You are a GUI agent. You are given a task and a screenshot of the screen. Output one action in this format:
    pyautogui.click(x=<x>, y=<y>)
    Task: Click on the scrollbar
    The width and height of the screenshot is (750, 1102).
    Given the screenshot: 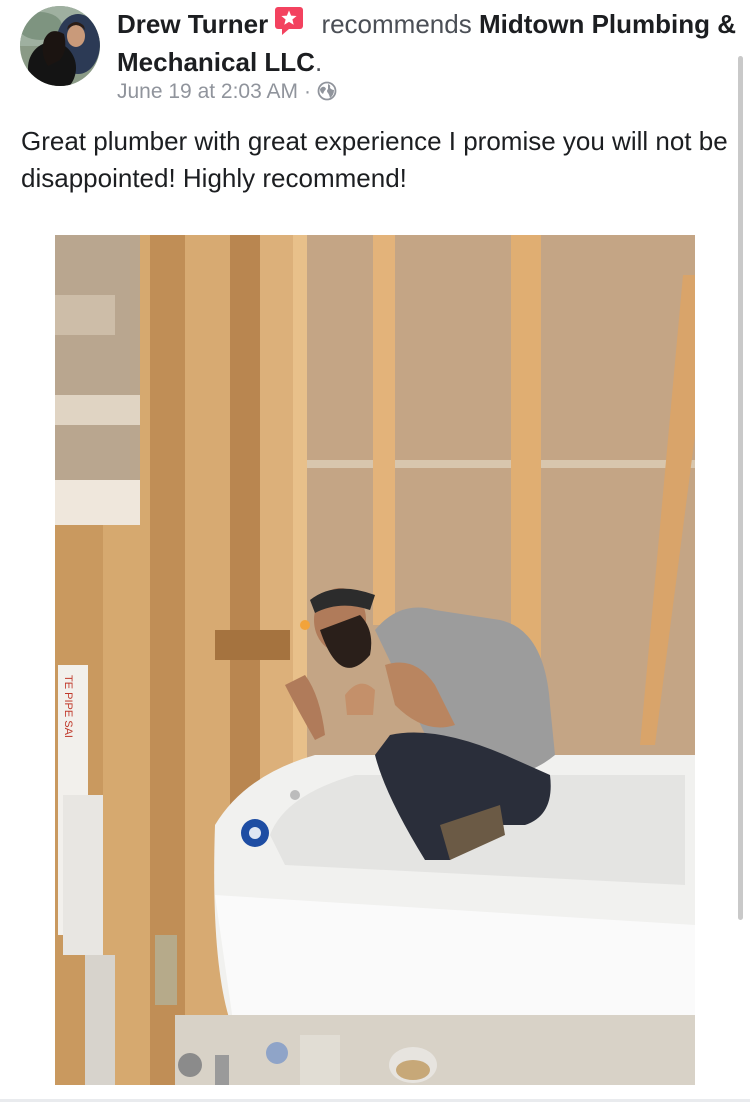 What is the action you would take?
    pyautogui.click(x=740, y=488)
    